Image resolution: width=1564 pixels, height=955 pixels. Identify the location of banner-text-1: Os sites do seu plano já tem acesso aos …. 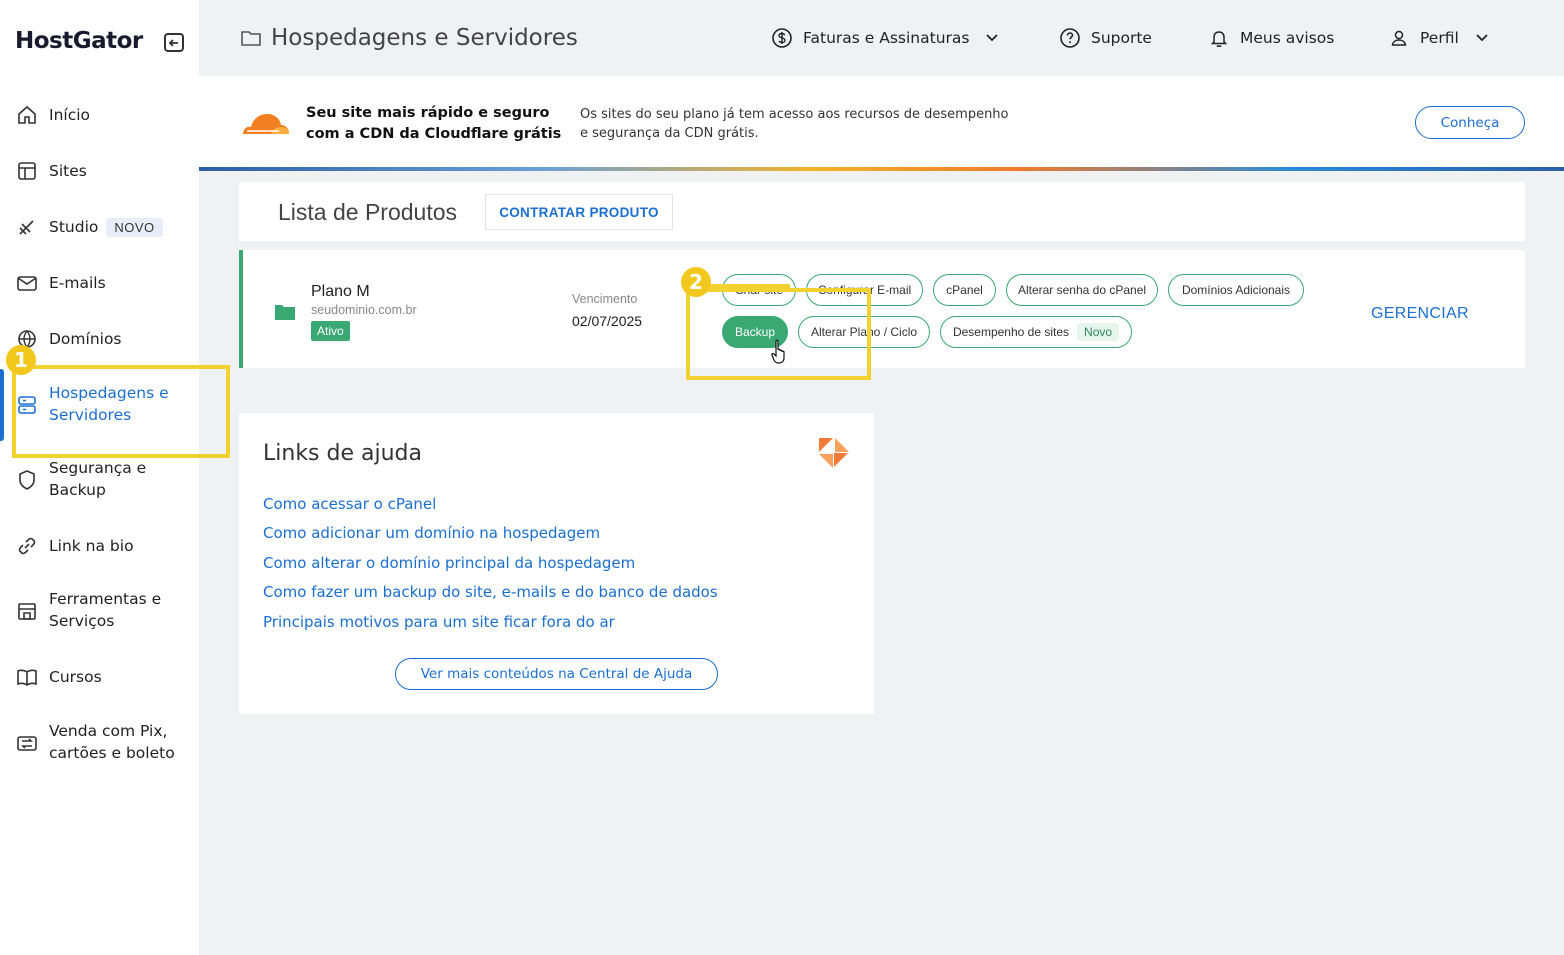
(794, 114).